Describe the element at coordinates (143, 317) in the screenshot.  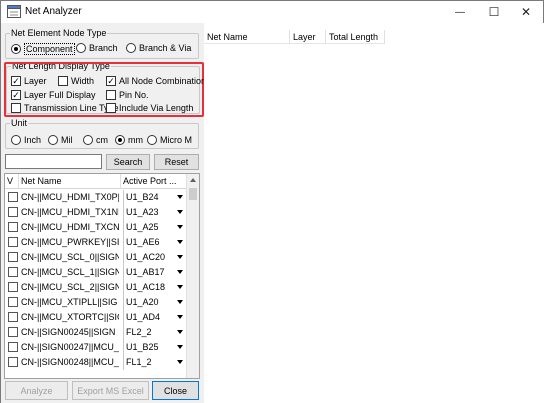
I see `row-active-port: U1_AD4` at that location.